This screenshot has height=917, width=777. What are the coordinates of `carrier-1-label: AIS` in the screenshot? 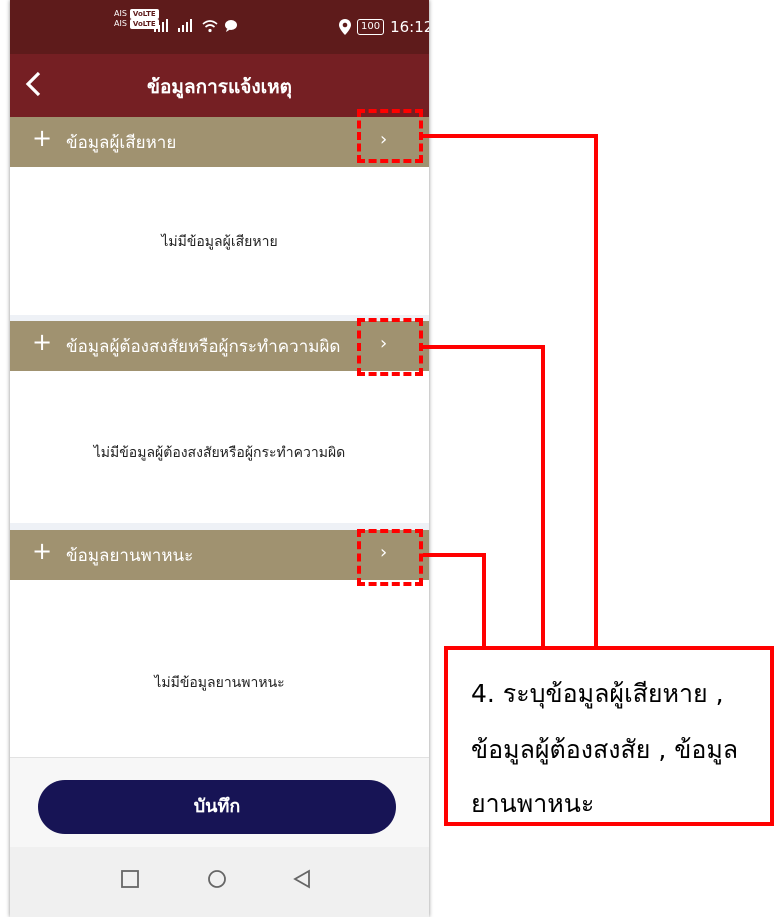 It's located at (120, 13).